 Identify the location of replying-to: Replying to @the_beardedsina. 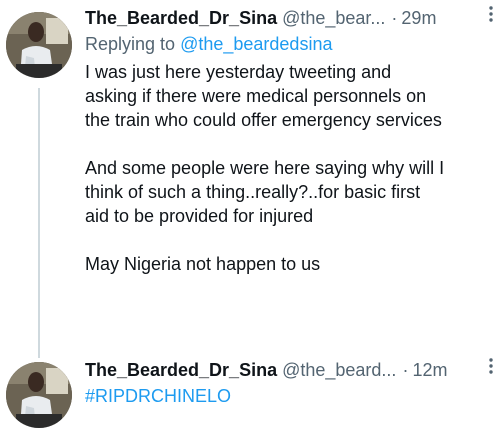
(290, 44).